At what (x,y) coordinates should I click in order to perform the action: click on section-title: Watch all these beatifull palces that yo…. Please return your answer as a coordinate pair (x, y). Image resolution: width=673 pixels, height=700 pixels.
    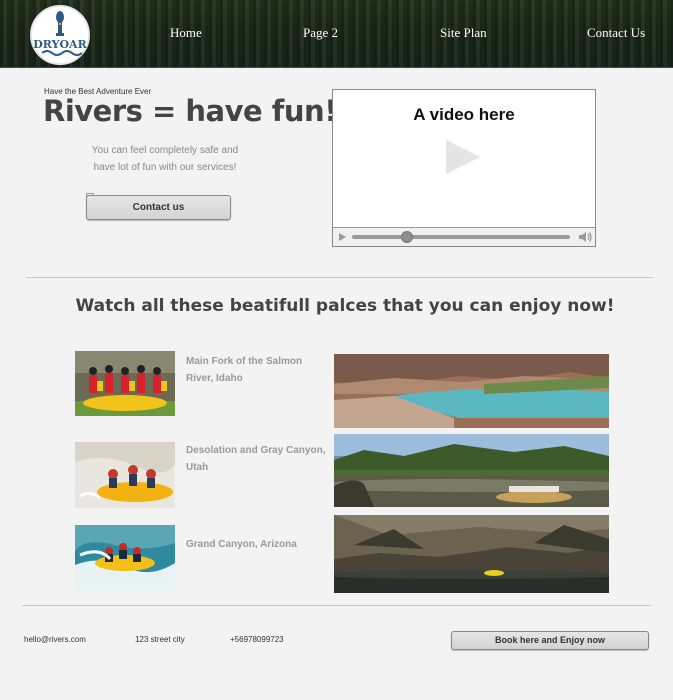
    Looking at the image, I should click on (345, 306).